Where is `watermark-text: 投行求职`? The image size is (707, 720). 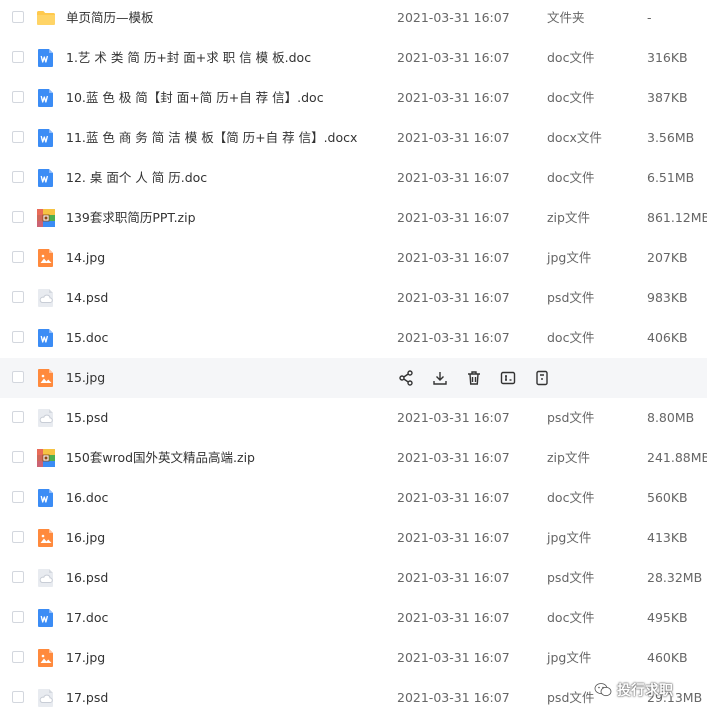
watermark-text: 投行求职 is located at coordinates (645, 691).